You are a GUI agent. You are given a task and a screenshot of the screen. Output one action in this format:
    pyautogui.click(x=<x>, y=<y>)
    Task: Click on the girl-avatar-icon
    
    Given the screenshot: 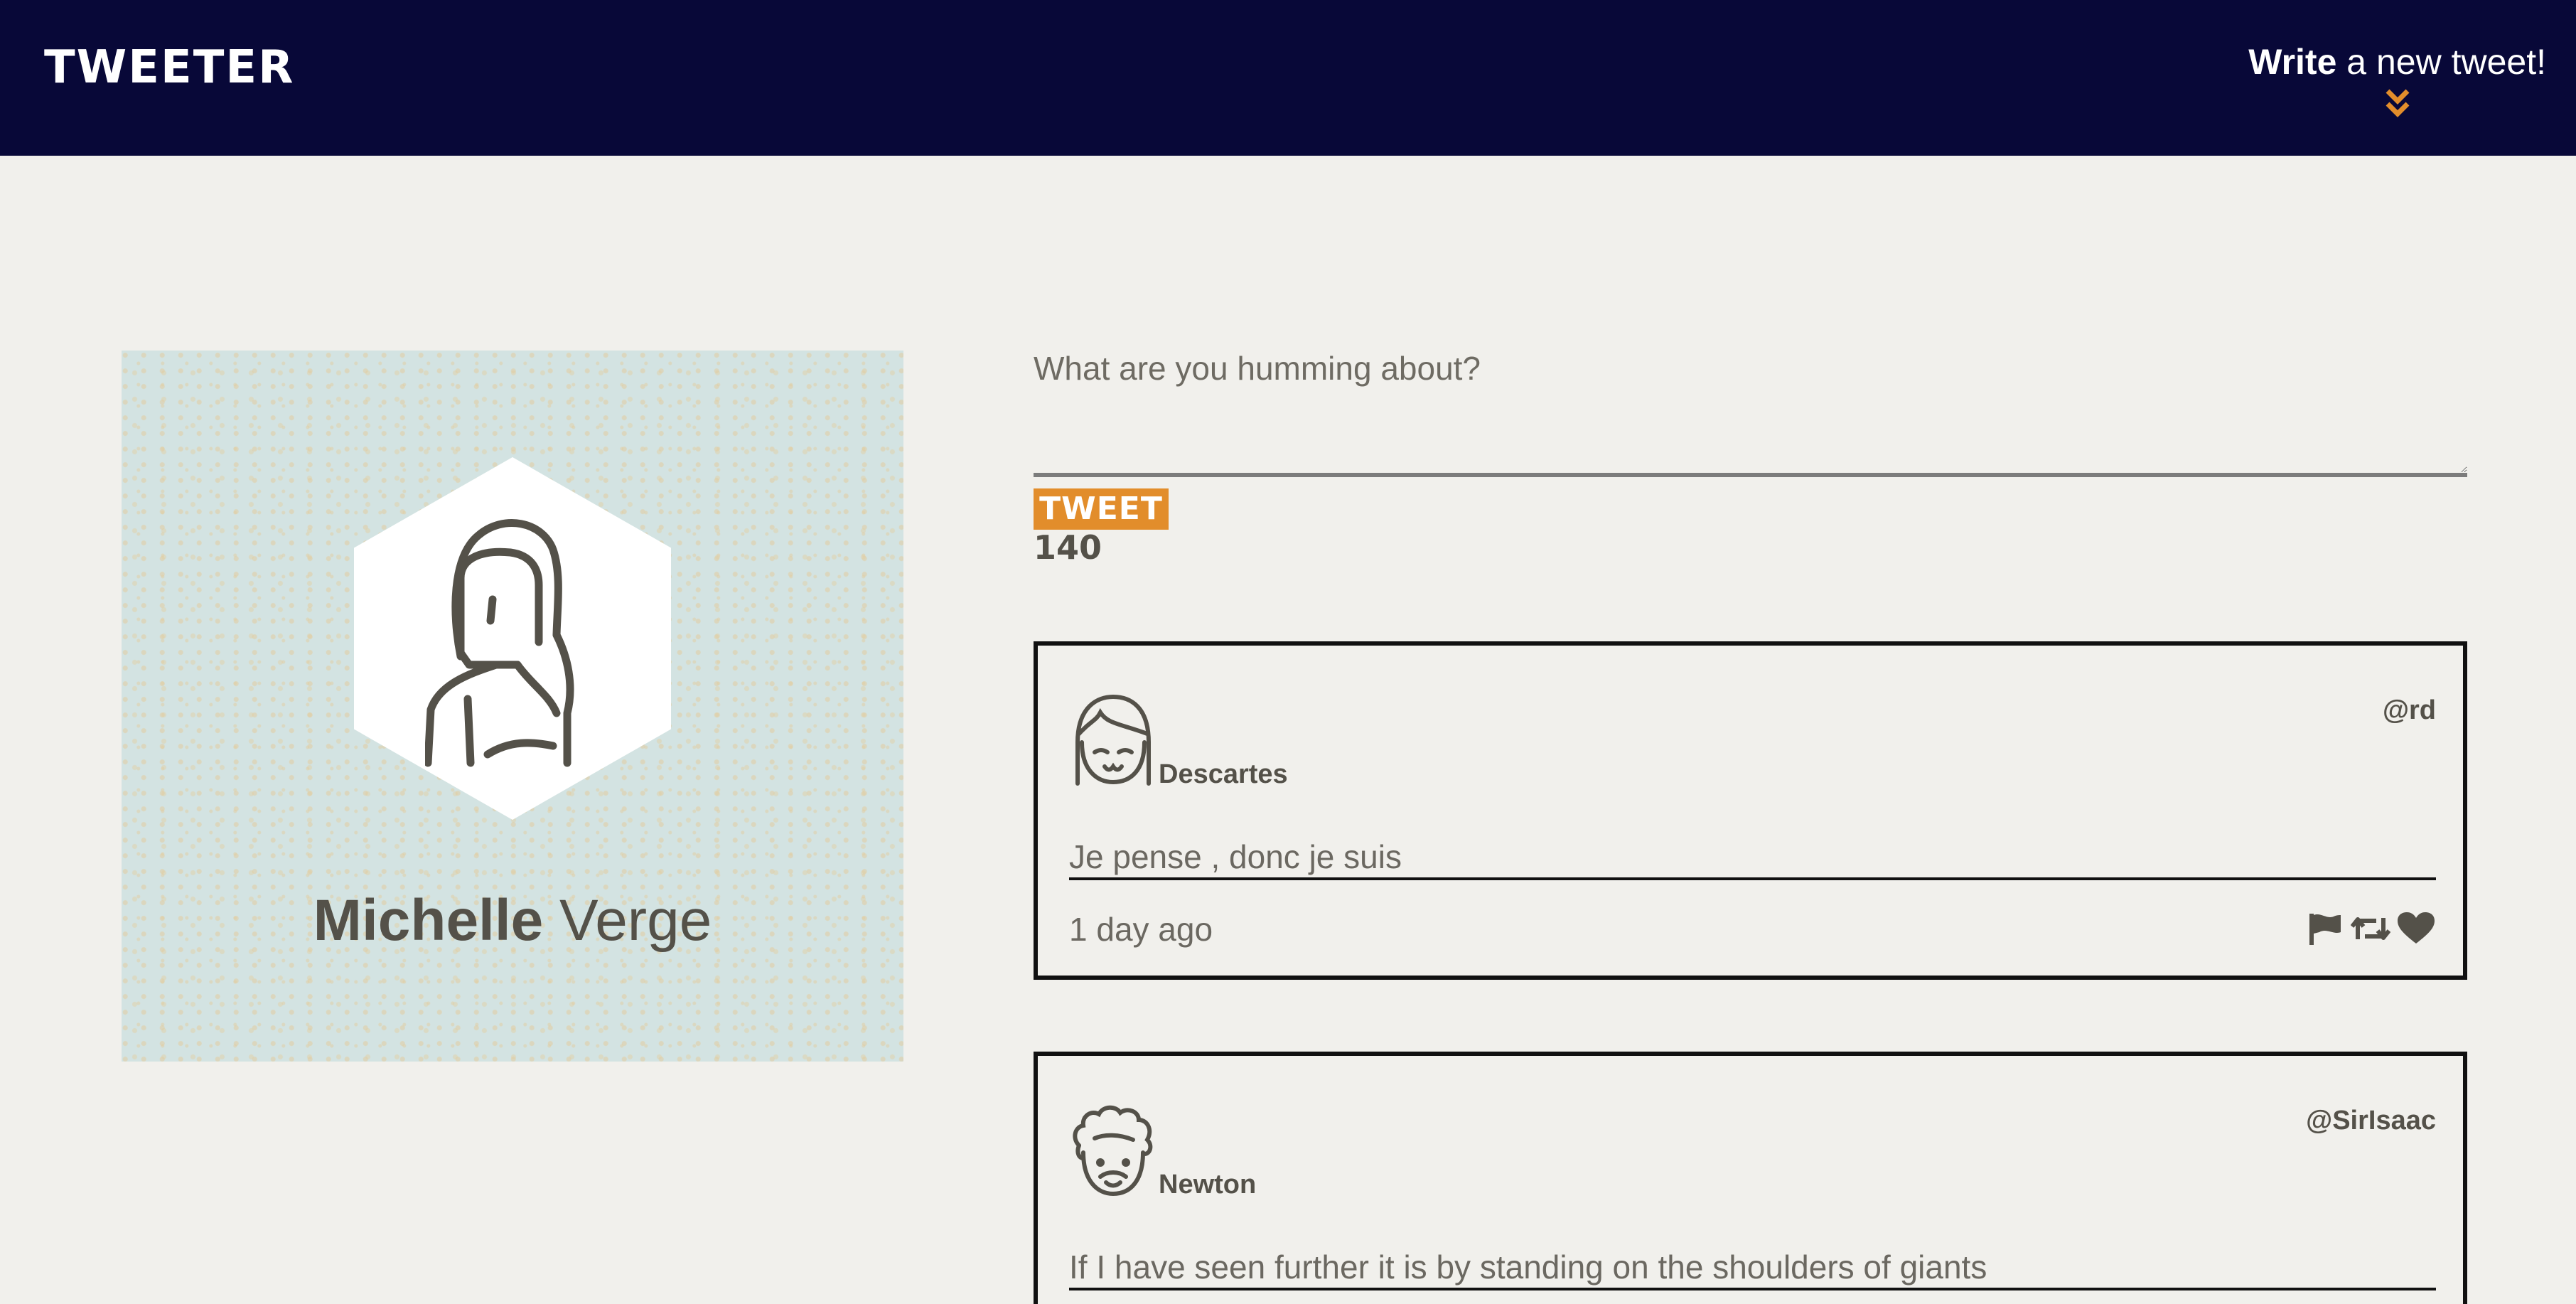 What is the action you would take?
    pyautogui.click(x=1113, y=740)
    